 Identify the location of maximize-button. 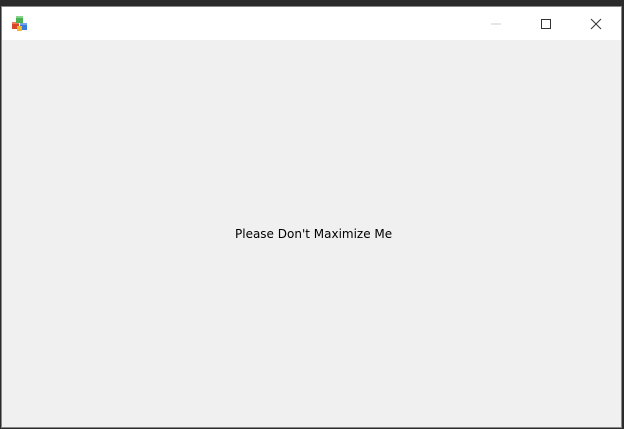
(546, 23).